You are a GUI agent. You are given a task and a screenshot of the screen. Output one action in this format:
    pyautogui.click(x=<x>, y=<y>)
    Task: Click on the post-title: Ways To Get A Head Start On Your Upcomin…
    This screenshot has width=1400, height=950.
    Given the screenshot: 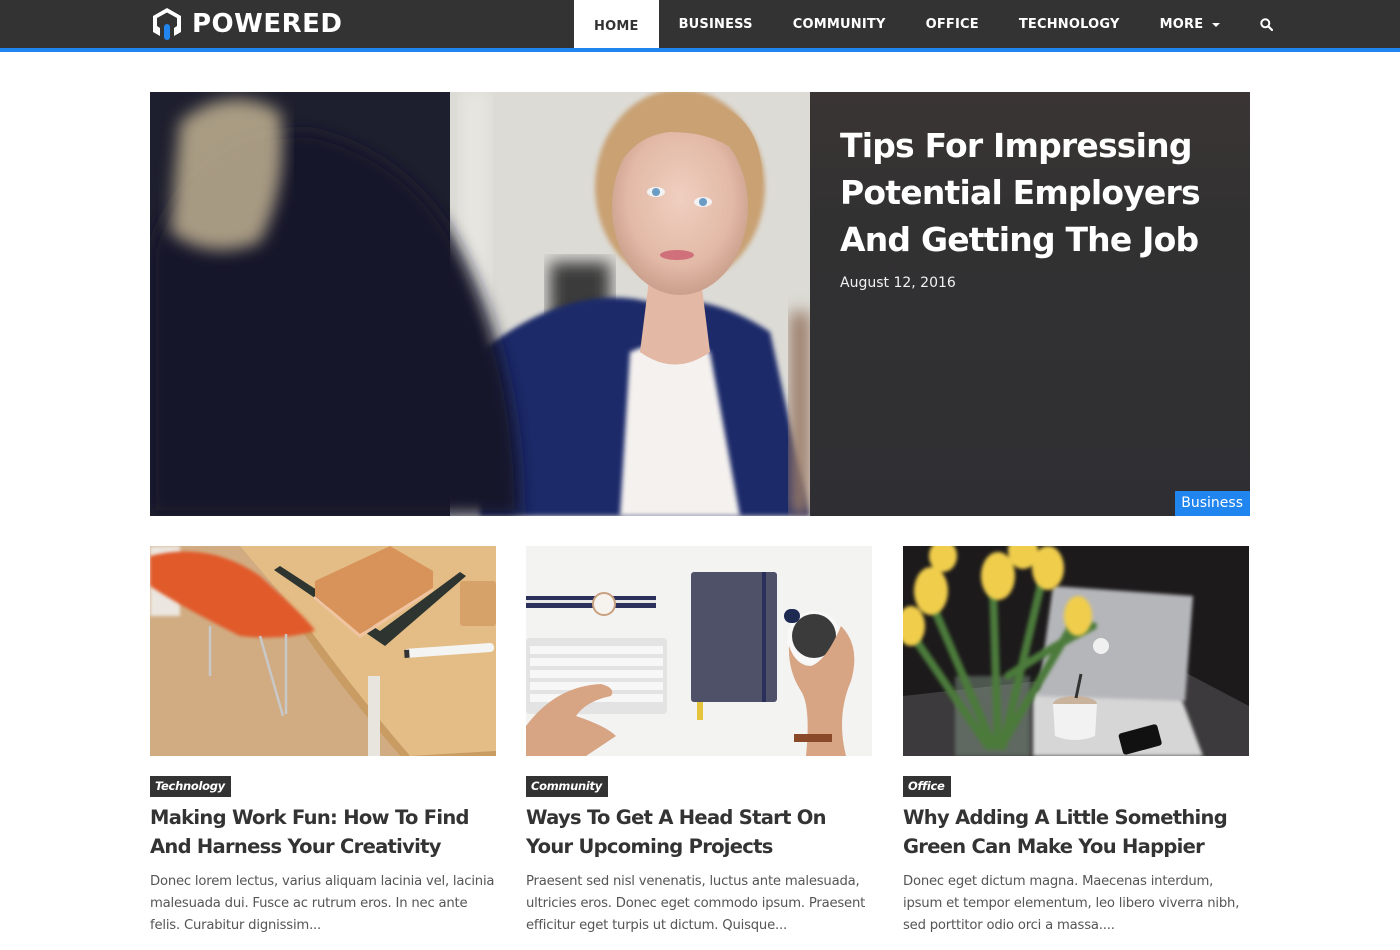 What is the action you would take?
    pyautogui.click(x=699, y=832)
    